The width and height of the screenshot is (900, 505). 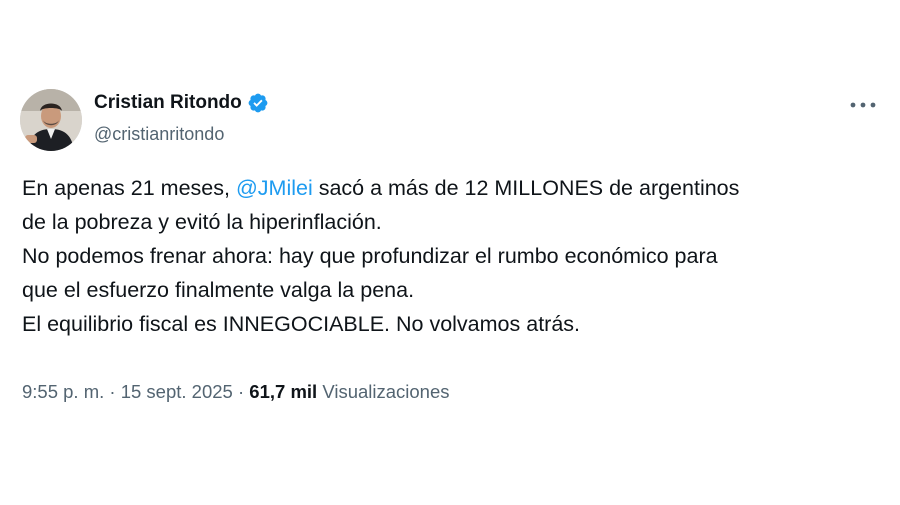 I want to click on tweet-line-2: de la pobreza y evitó la hiperinflación., so click(x=202, y=222).